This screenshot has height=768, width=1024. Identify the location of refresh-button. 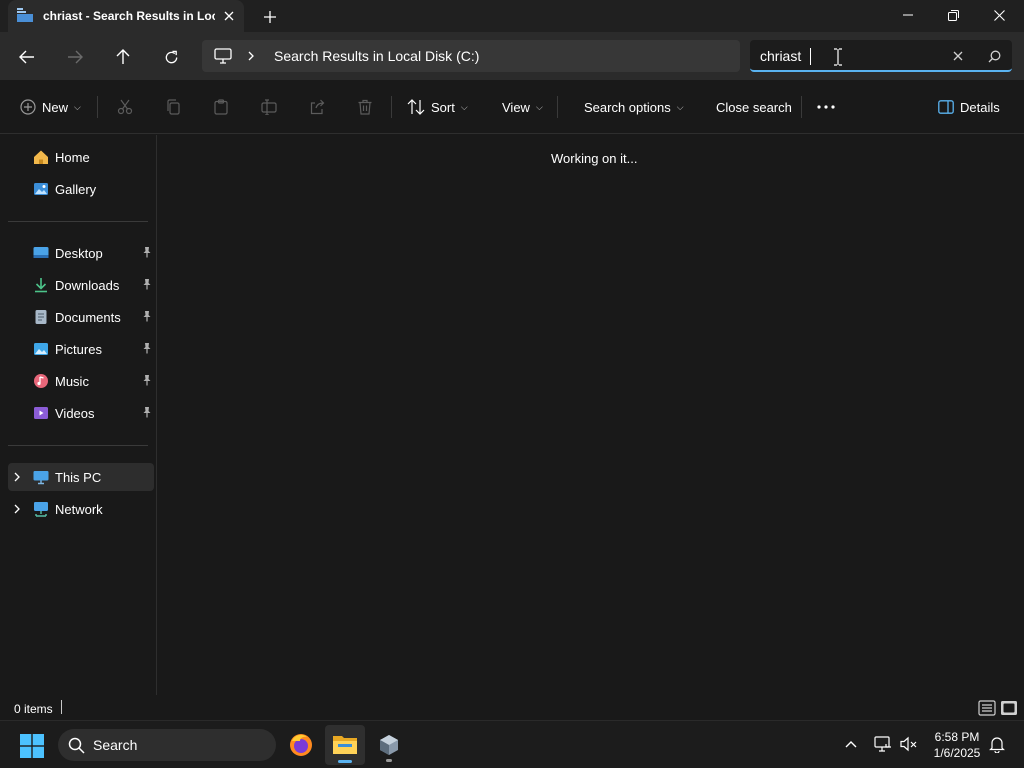
(171, 57).